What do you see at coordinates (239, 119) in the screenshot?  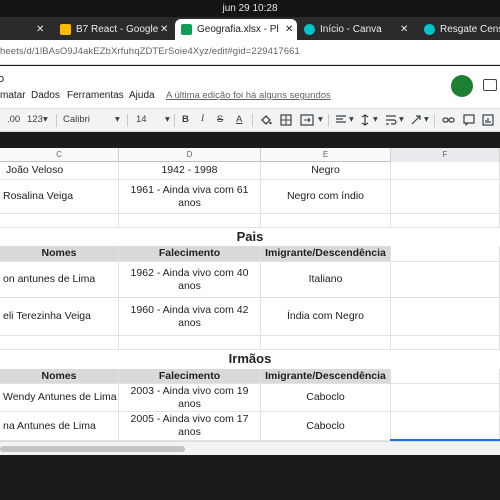 I see `text-color-button: A` at bounding box center [239, 119].